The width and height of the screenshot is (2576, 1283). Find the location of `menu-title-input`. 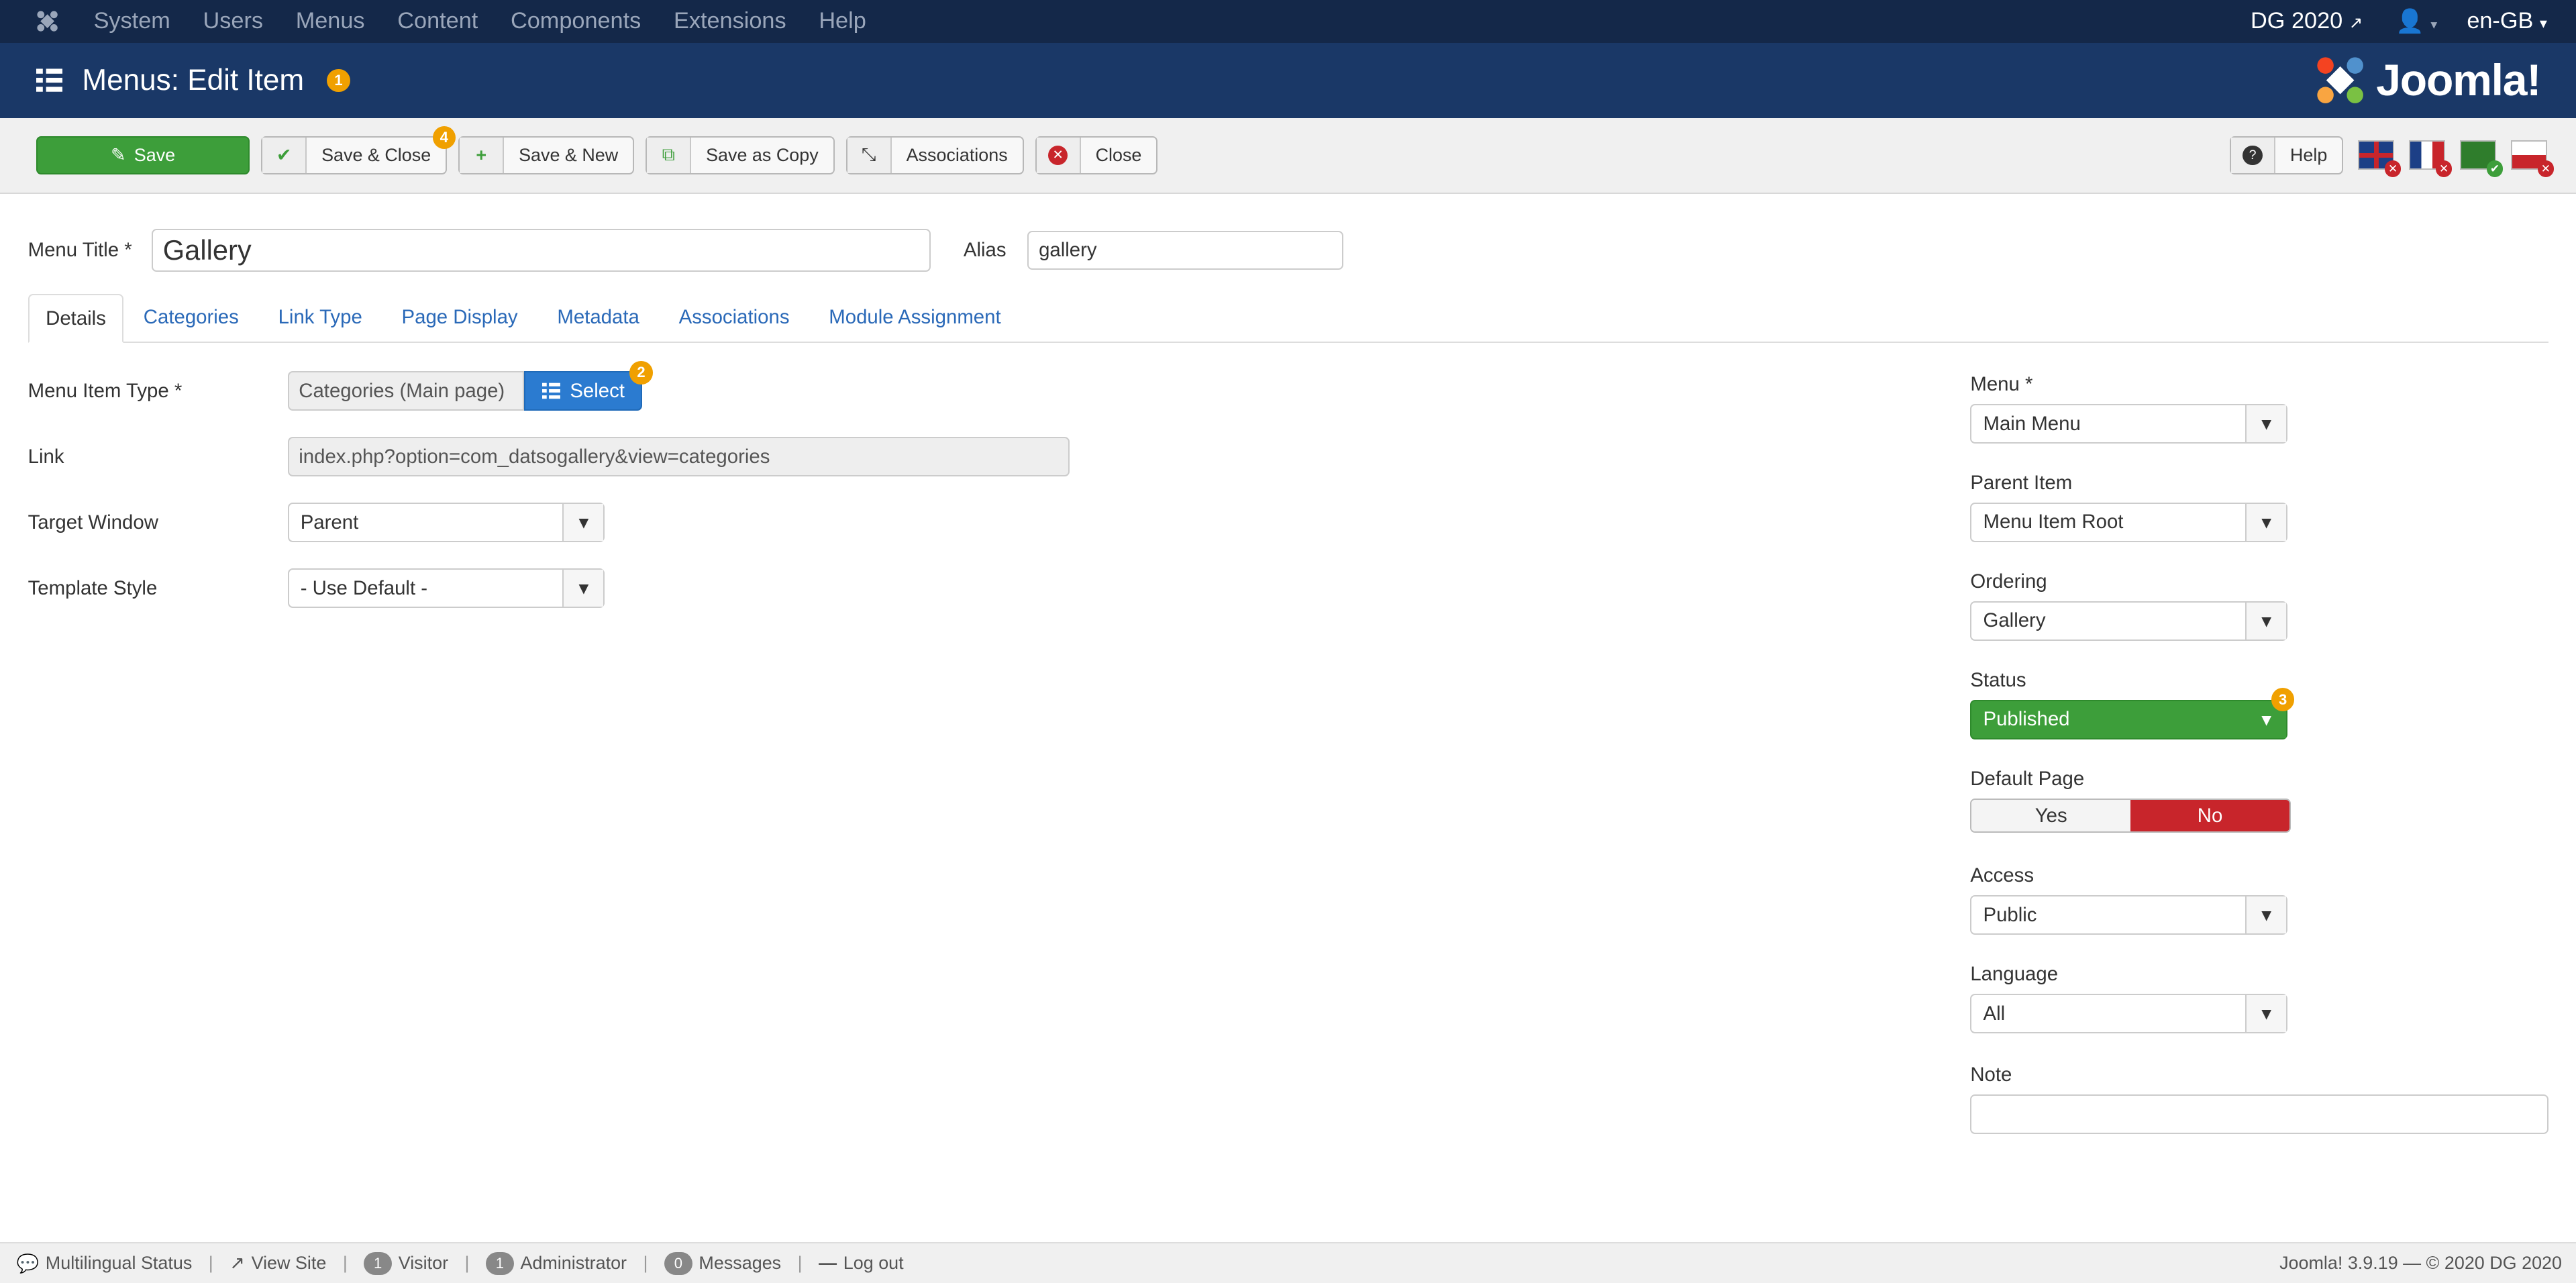

menu-title-input is located at coordinates (541, 251).